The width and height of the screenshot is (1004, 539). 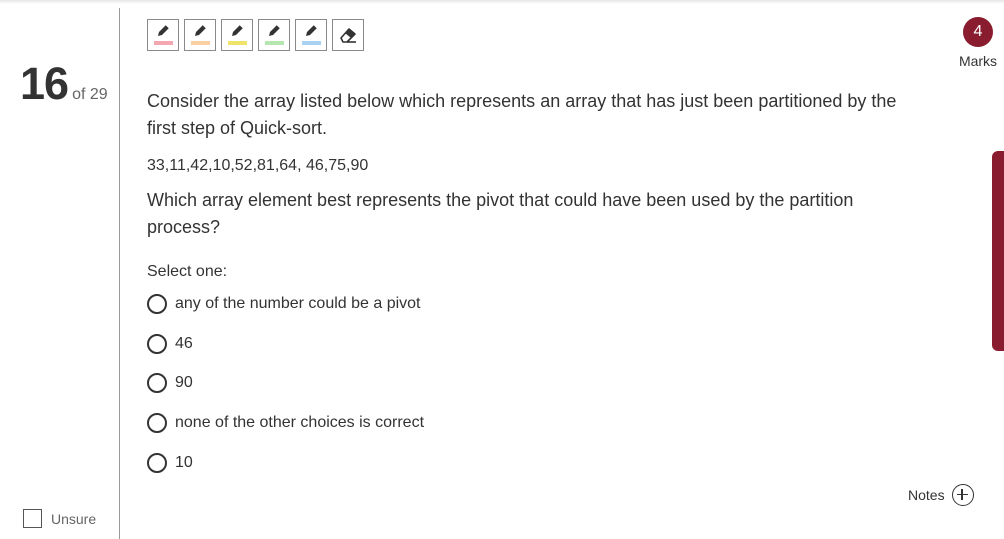 What do you see at coordinates (978, 61) in the screenshot?
I see `marks-label: Marks` at bounding box center [978, 61].